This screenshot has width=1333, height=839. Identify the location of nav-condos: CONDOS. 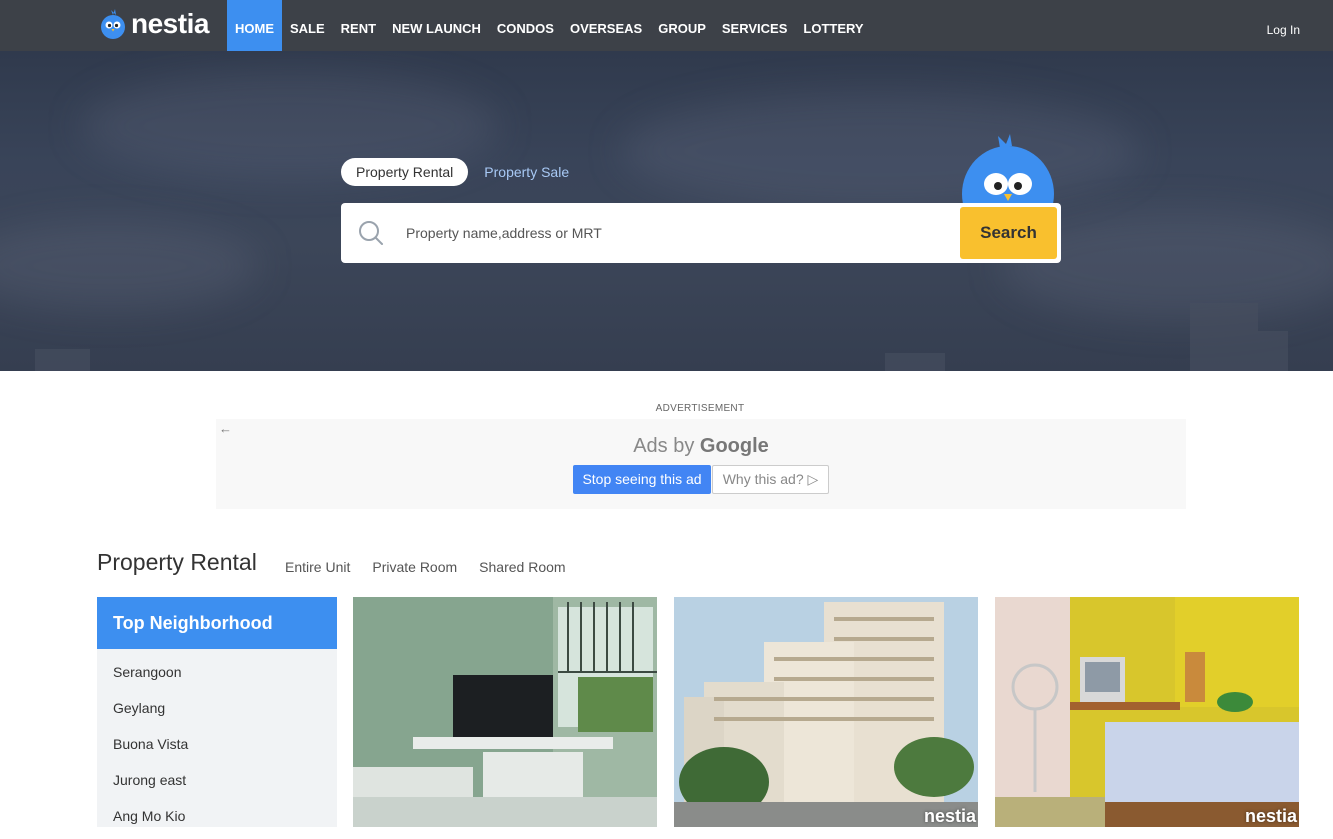
(525, 25).